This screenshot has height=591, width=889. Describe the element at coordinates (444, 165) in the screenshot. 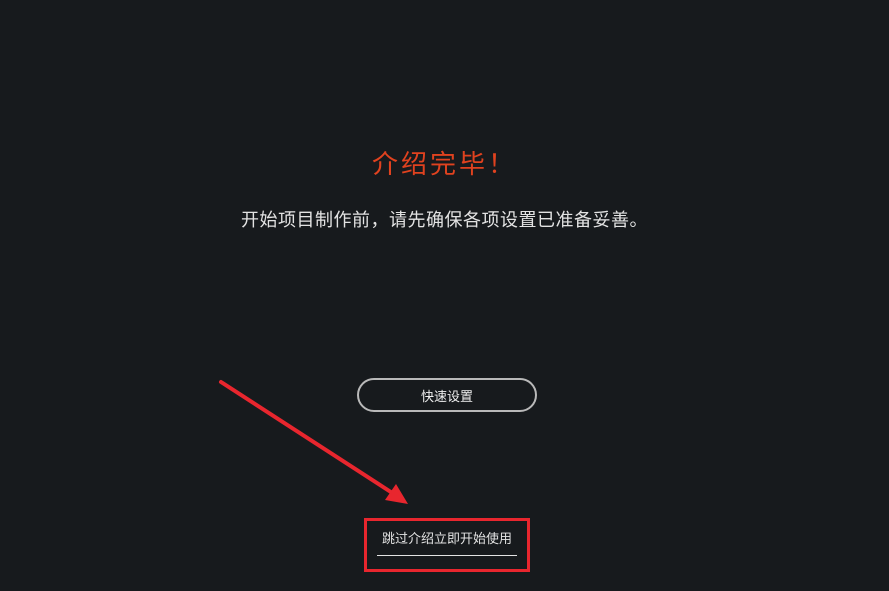

I see `page-title: 介绍完毕！` at that location.